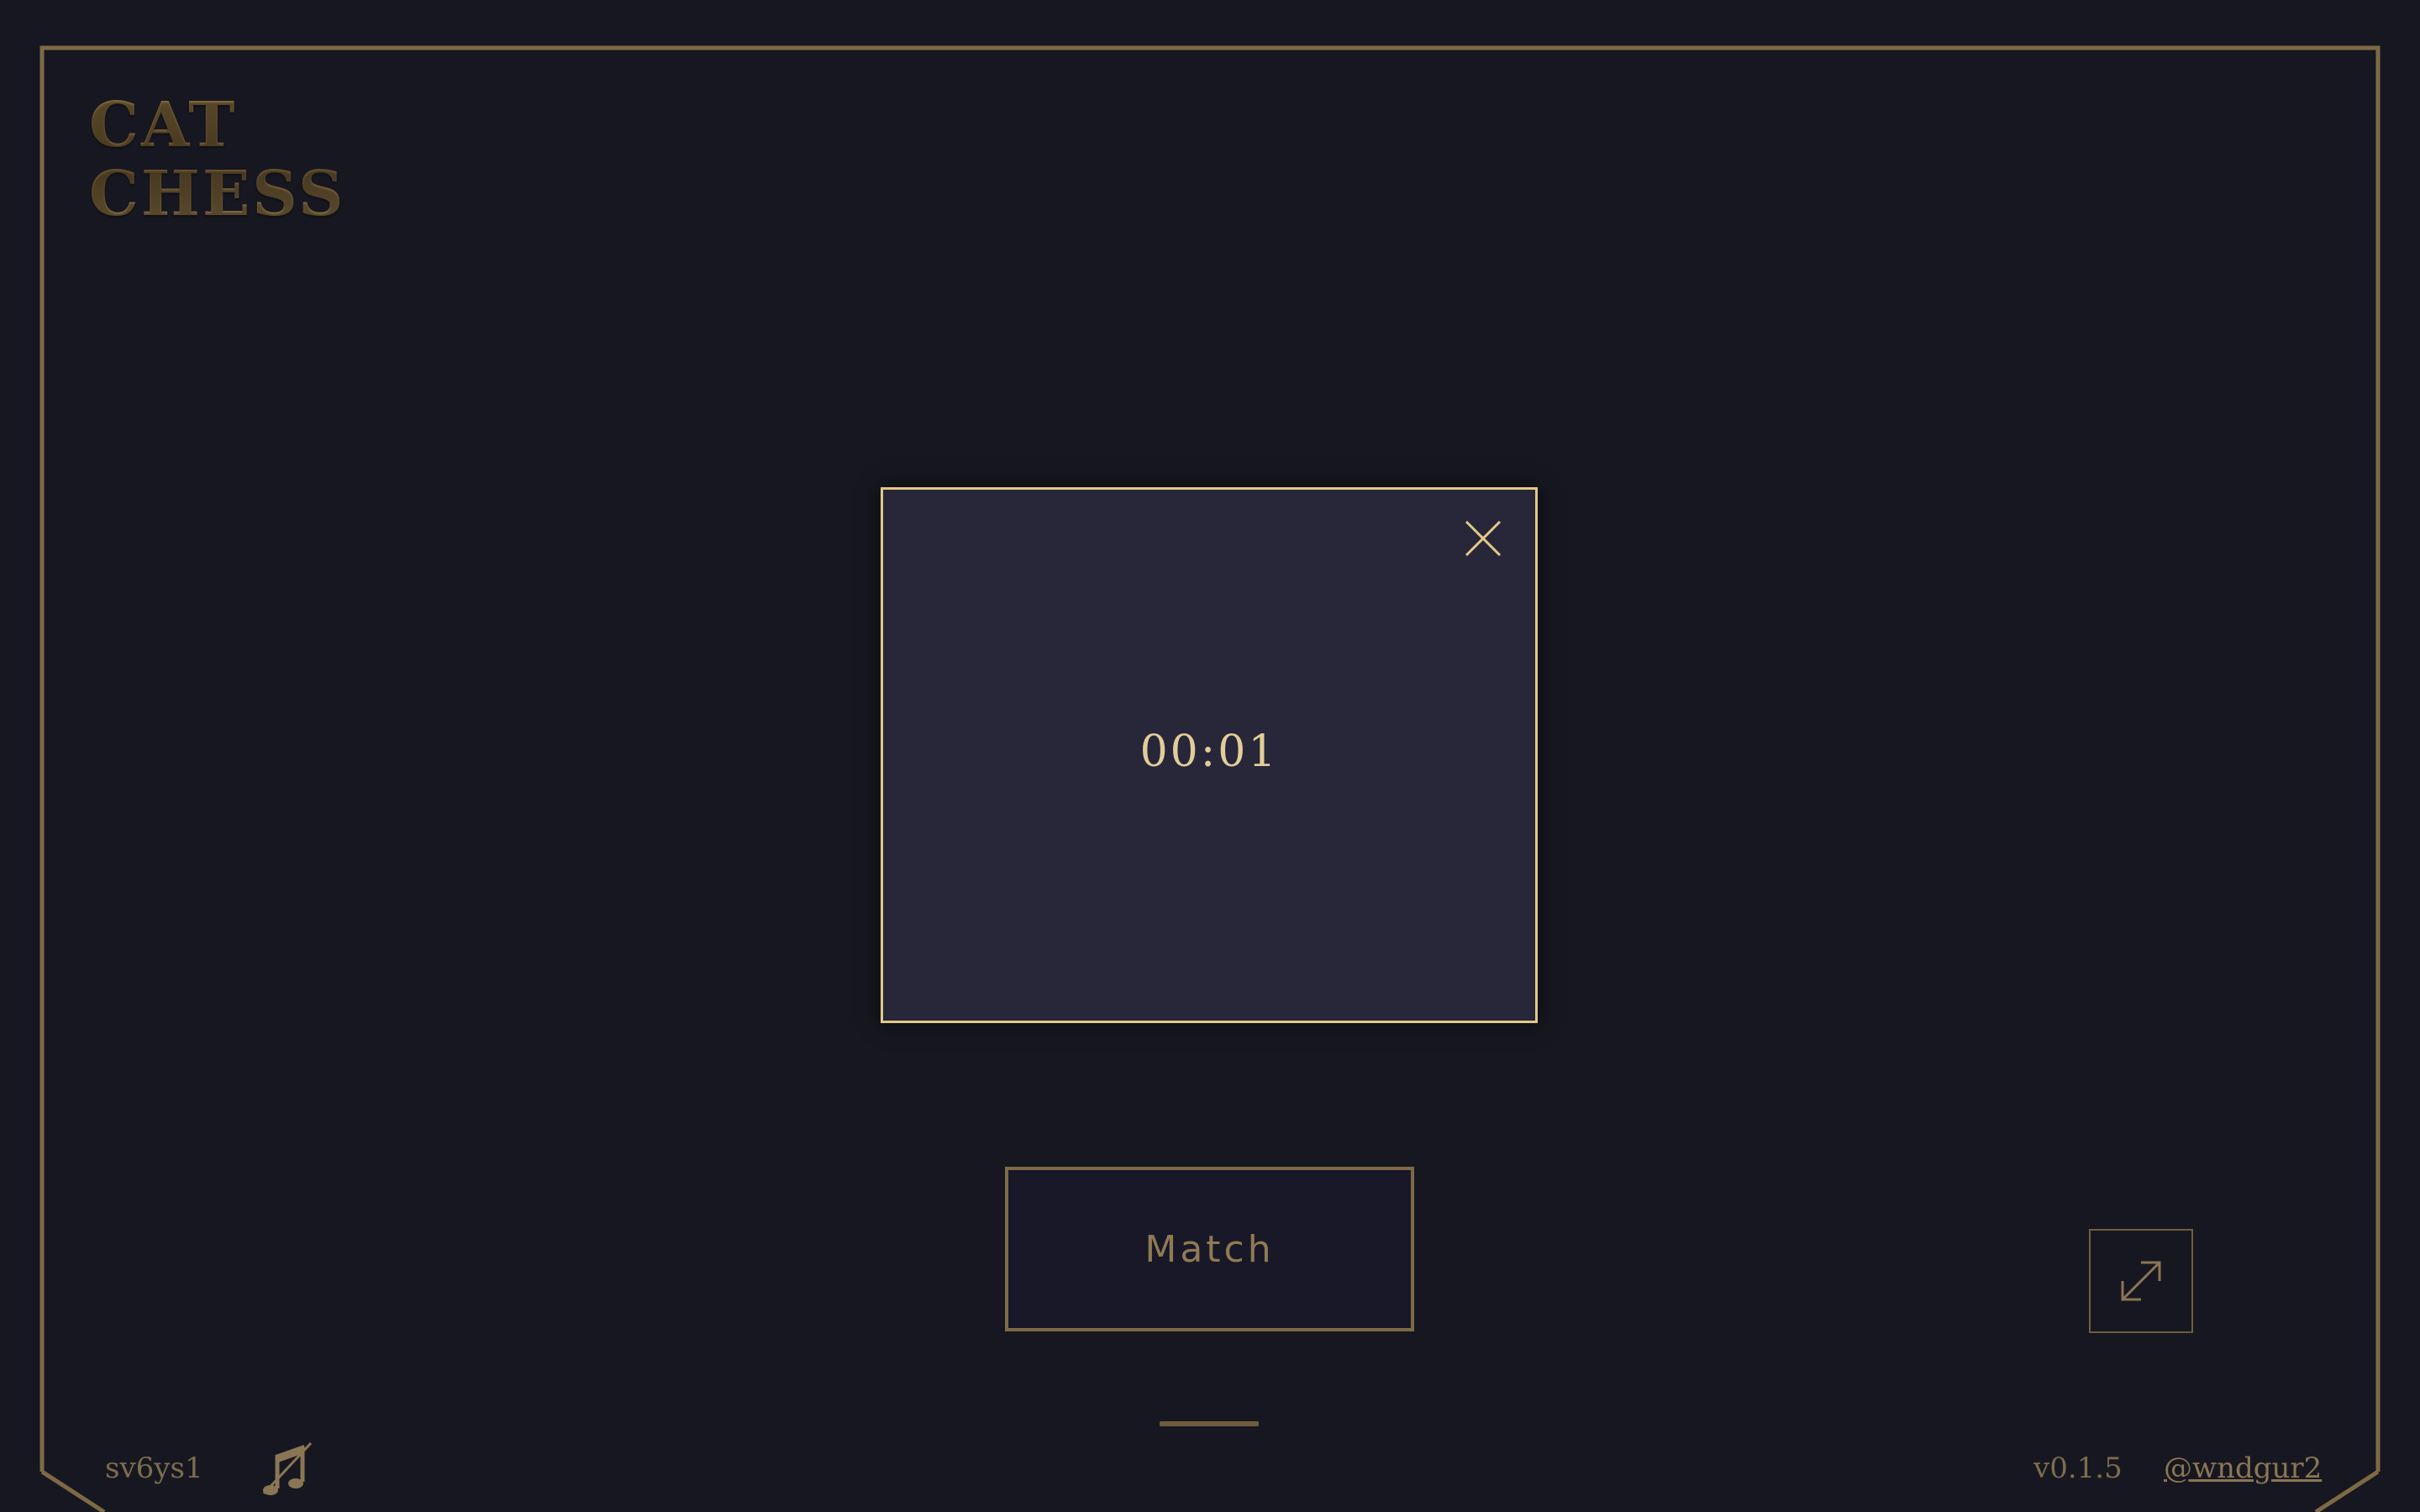  What do you see at coordinates (1209, 1423) in the screenshot?
I see `bottom-handle-bar` at bounding box center [1209, 1423].